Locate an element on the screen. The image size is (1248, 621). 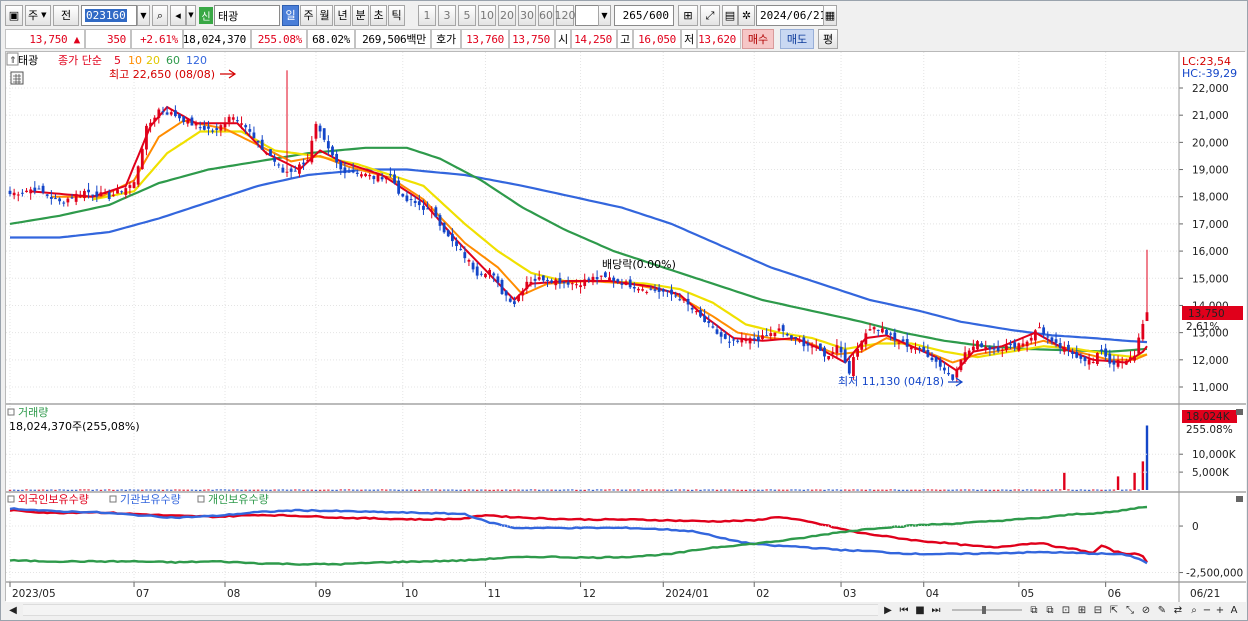
scroll-right-button: ▶ is located at coordinates (888, 610).